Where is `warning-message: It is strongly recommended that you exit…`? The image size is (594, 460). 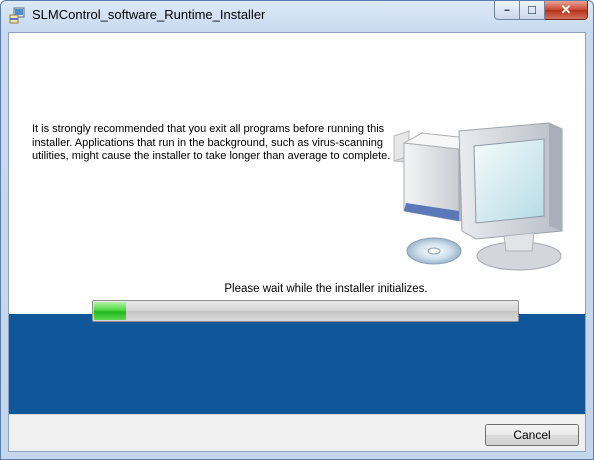
warning-message: It is strongly recommended that you exit… is located at coordinates (211, 142).